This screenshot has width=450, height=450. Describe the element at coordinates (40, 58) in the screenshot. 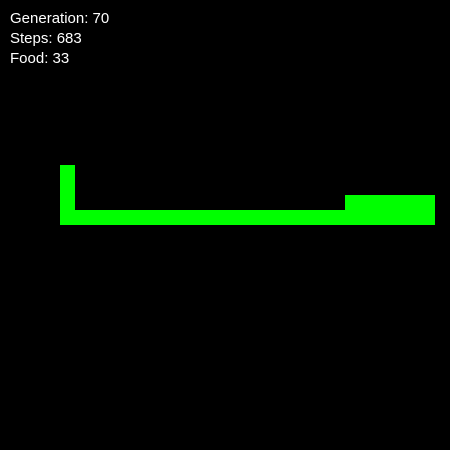

I see `food-counter: Food: 33` at that location.